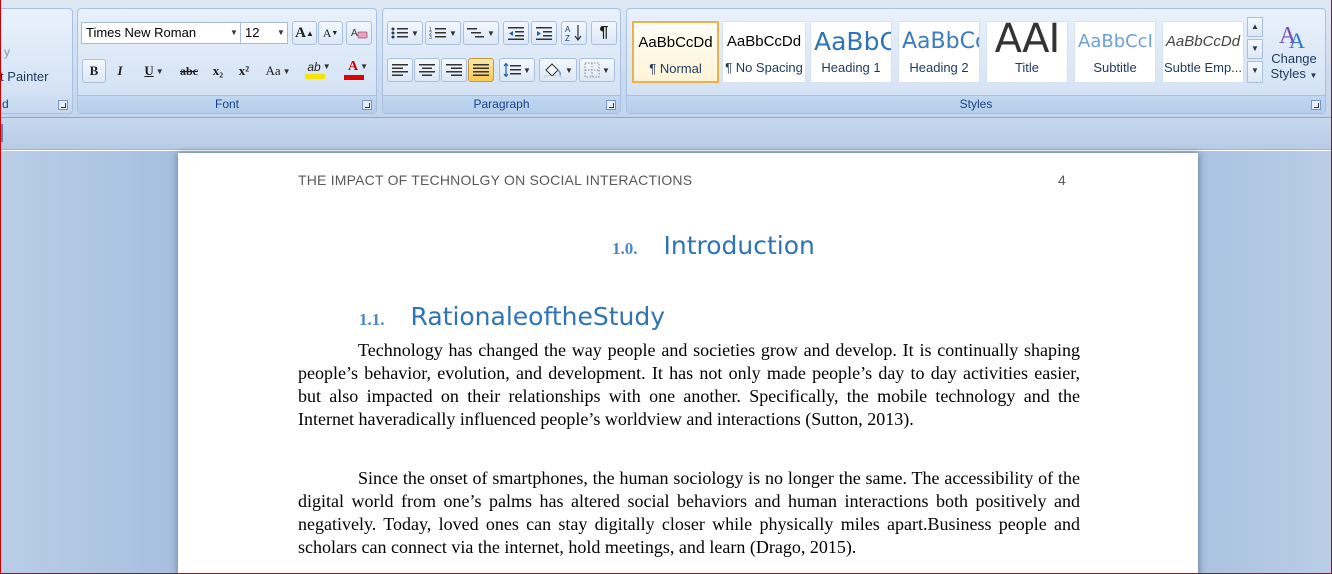  I want to click on heading-1-text: Introduction, so click(739, 245).